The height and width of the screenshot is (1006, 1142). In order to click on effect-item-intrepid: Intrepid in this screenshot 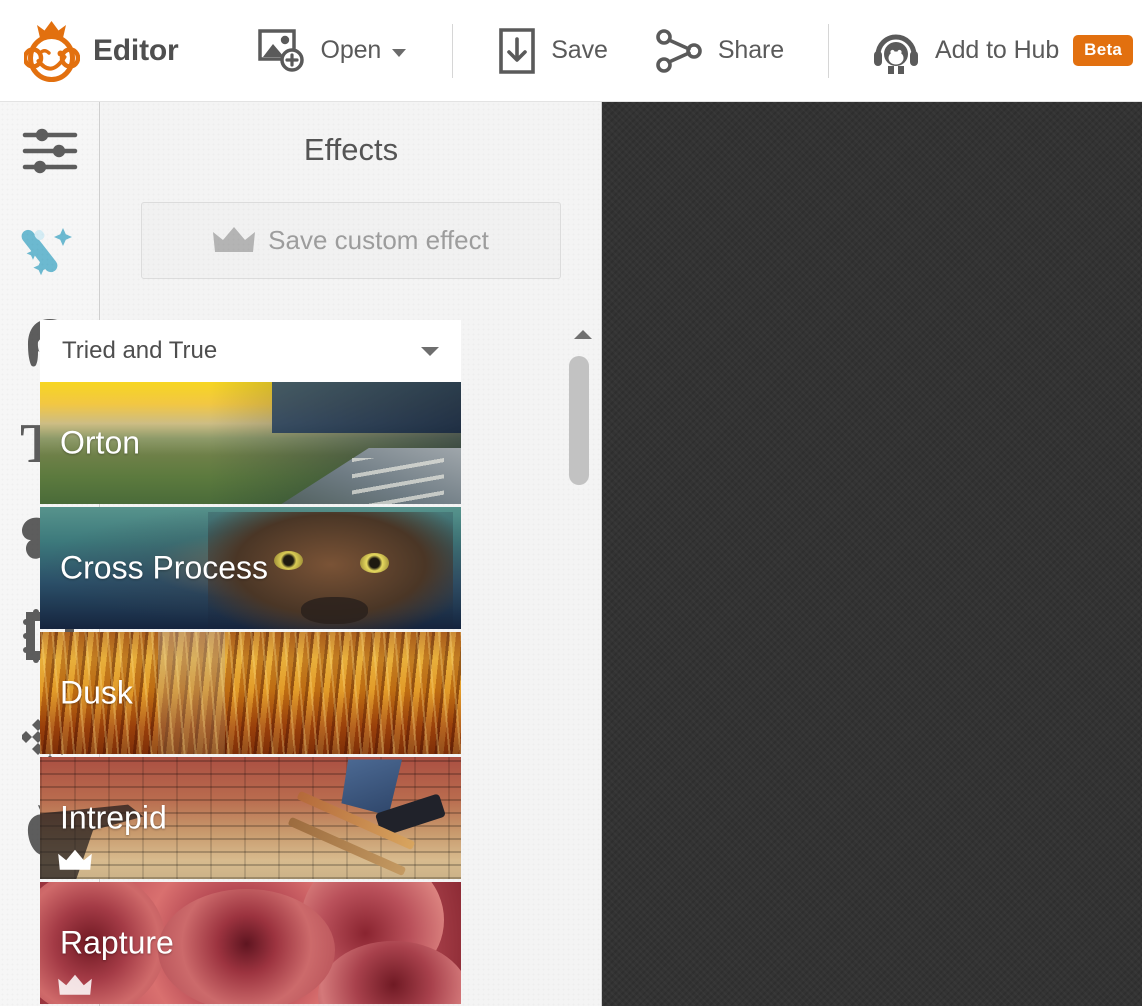, I will do `click(250, 818)`.